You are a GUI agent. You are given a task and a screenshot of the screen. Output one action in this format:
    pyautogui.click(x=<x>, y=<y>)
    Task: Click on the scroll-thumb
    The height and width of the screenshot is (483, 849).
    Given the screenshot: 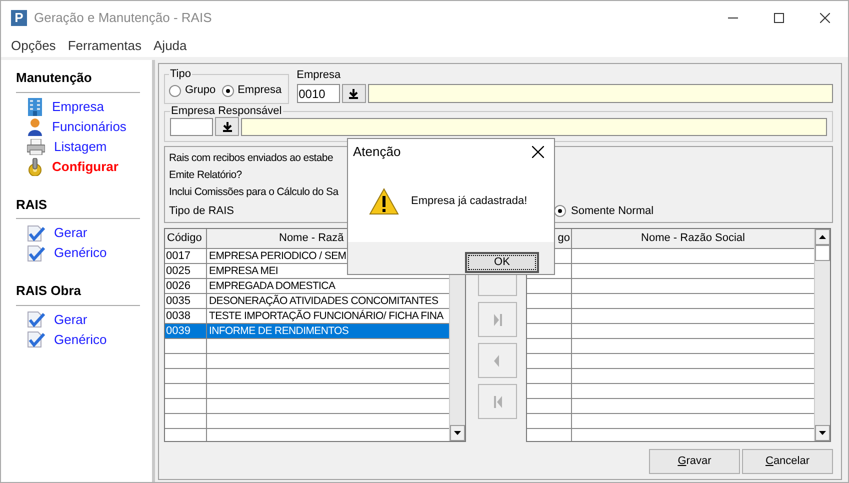 What is the action you would take?
    pyautogui.click(x=822, y=253)
    